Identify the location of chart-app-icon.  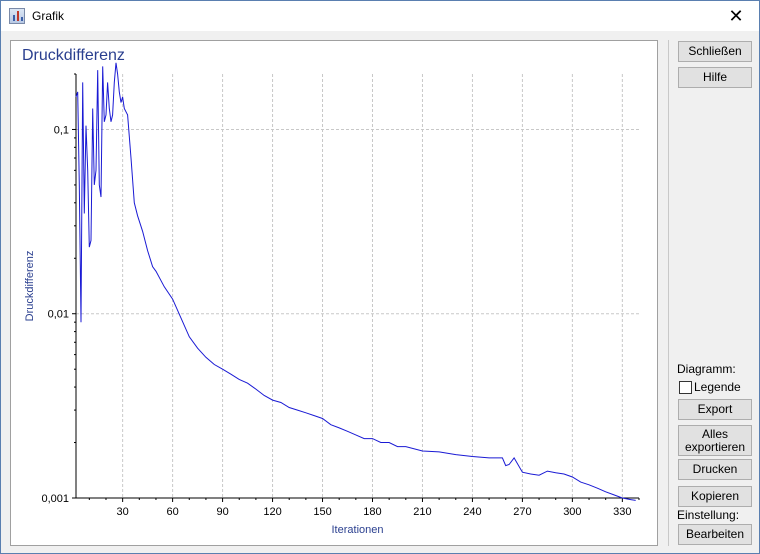
(17, 16).